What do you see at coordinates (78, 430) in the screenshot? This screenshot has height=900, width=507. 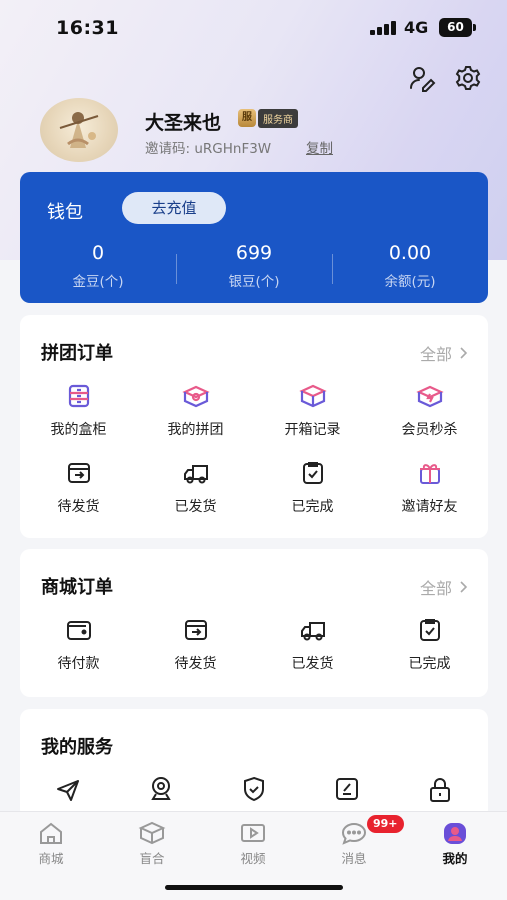 I see `item-label: 我的盒柜` at bounding box center [78, 430].